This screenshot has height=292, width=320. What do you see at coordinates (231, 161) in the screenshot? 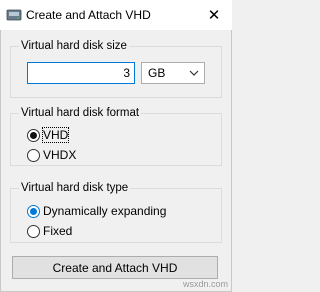
I see `window-border-right` at bounding box center [231, 161].